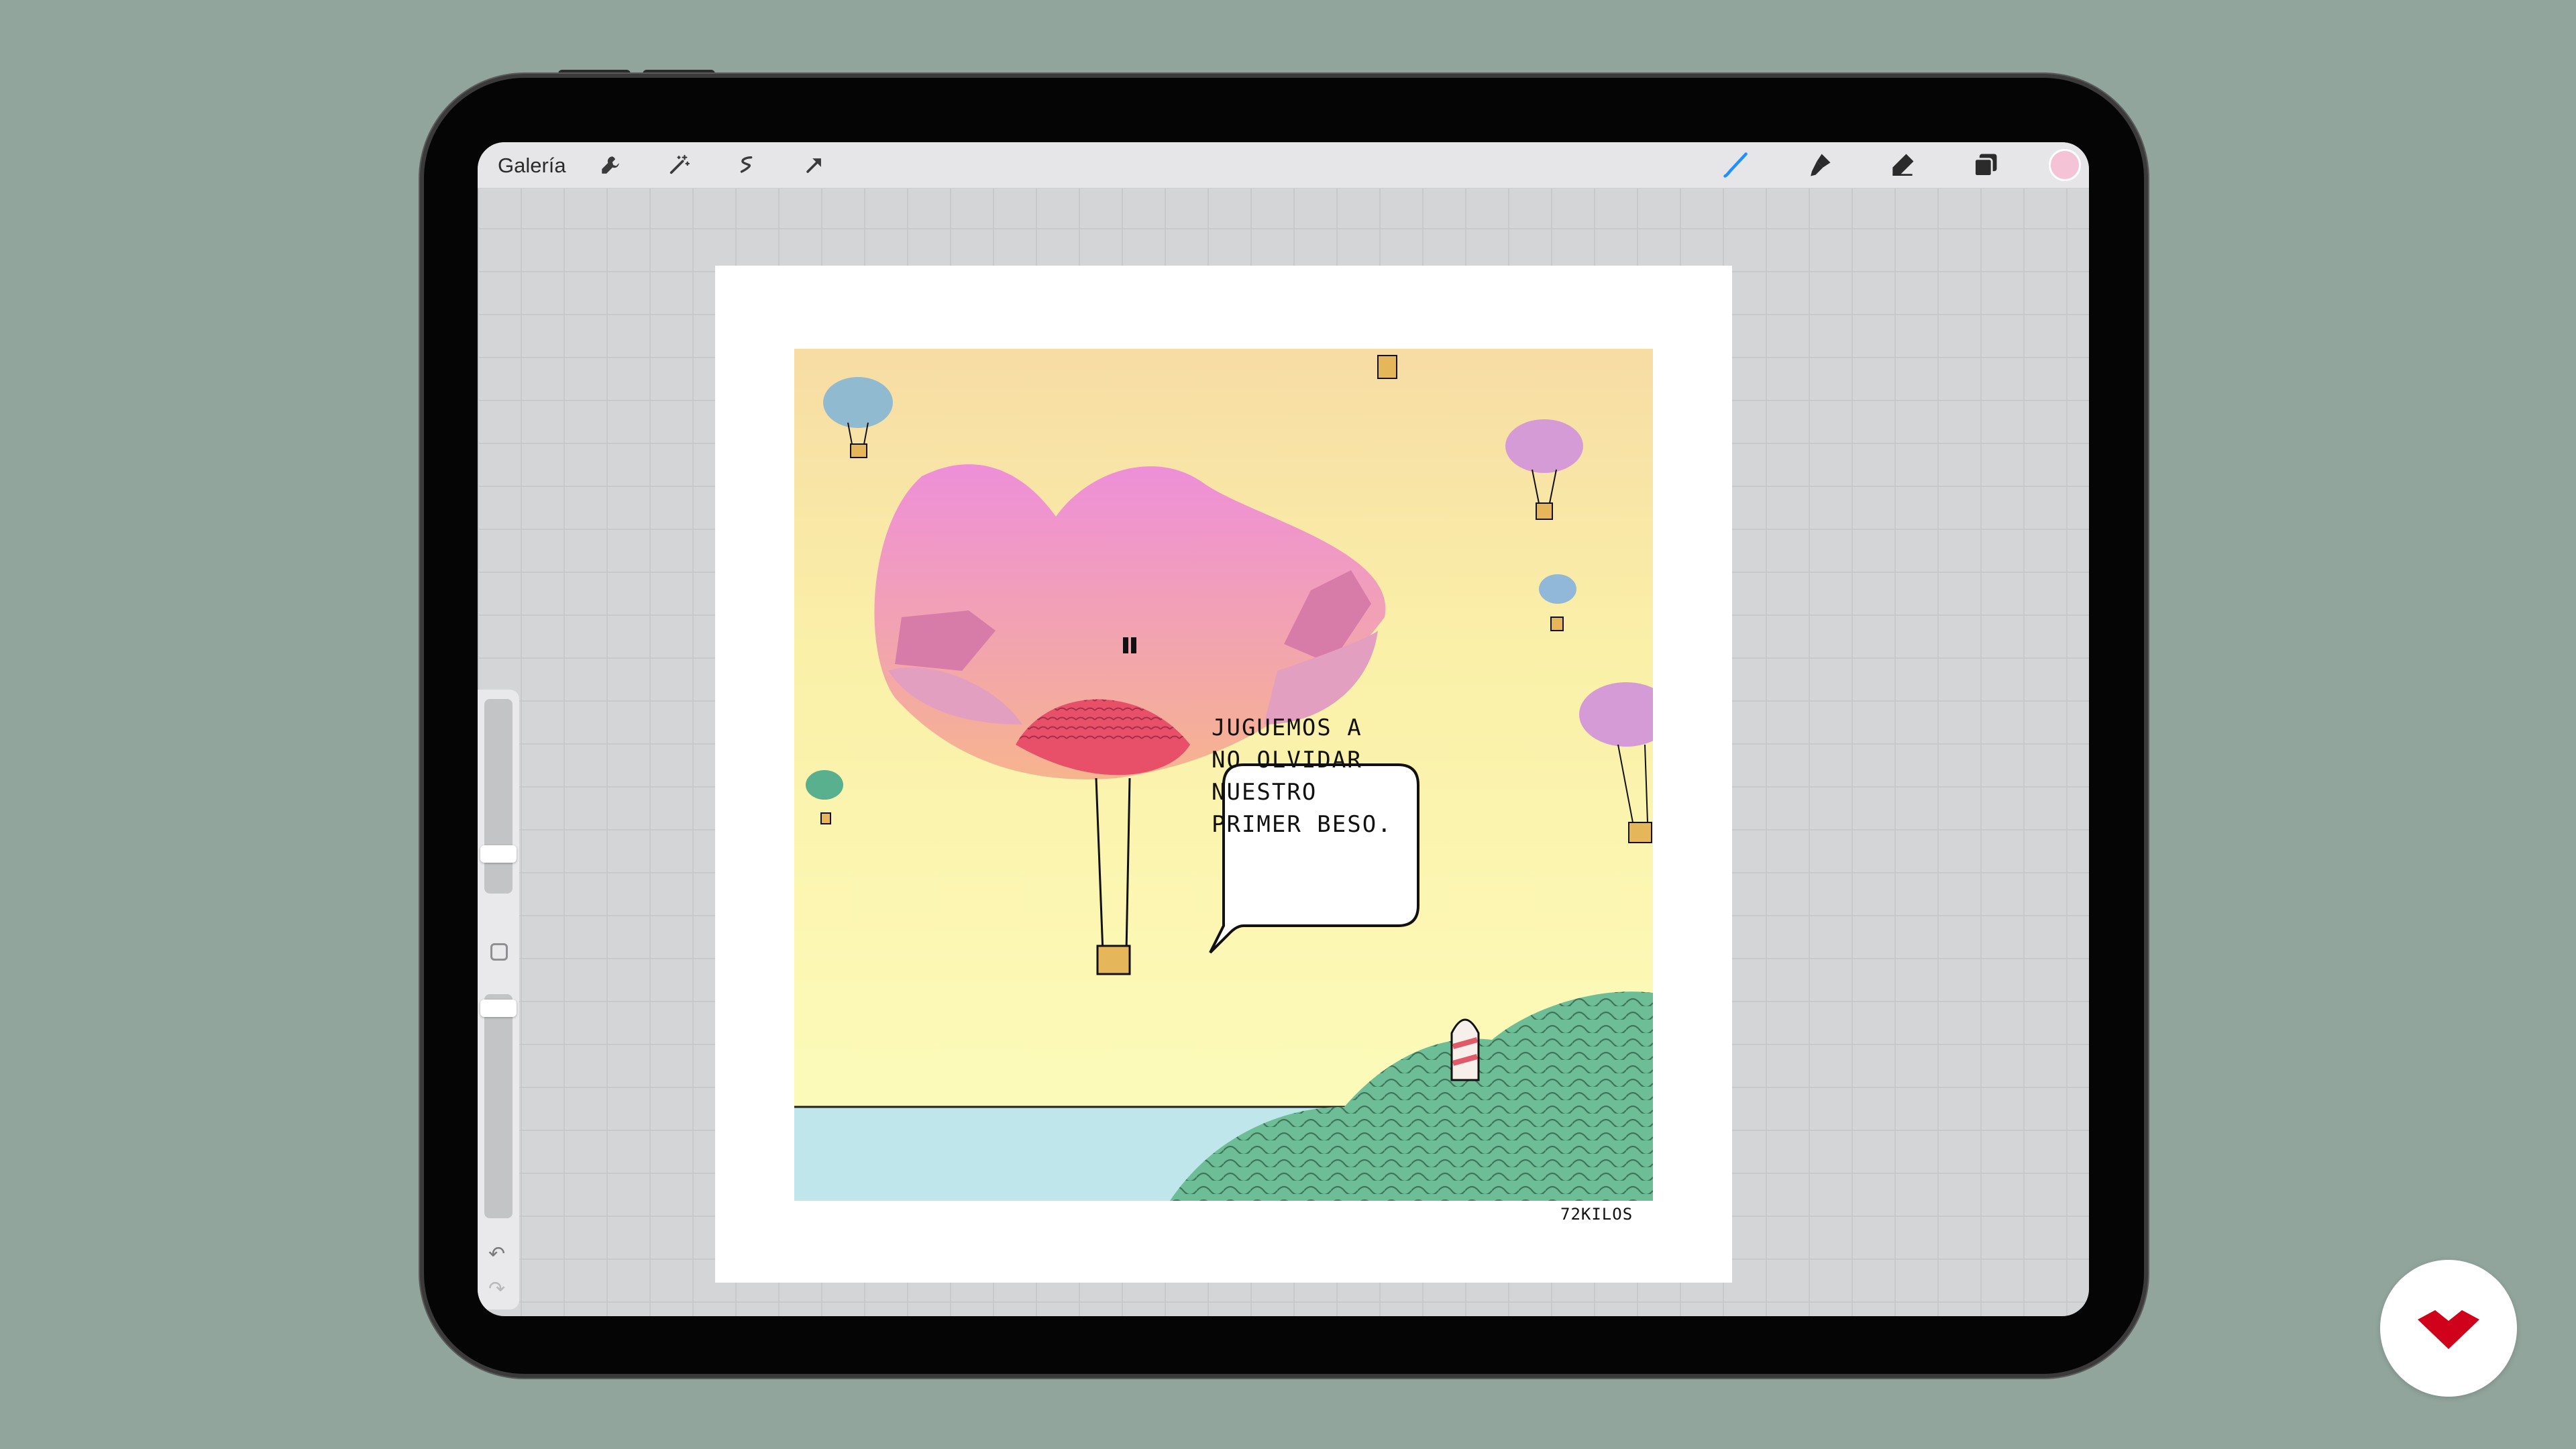 The width and height of the screenshot is (2576, 1449). I want to click on sidebar-sliders: ↶ ↷, so click(498, 999).